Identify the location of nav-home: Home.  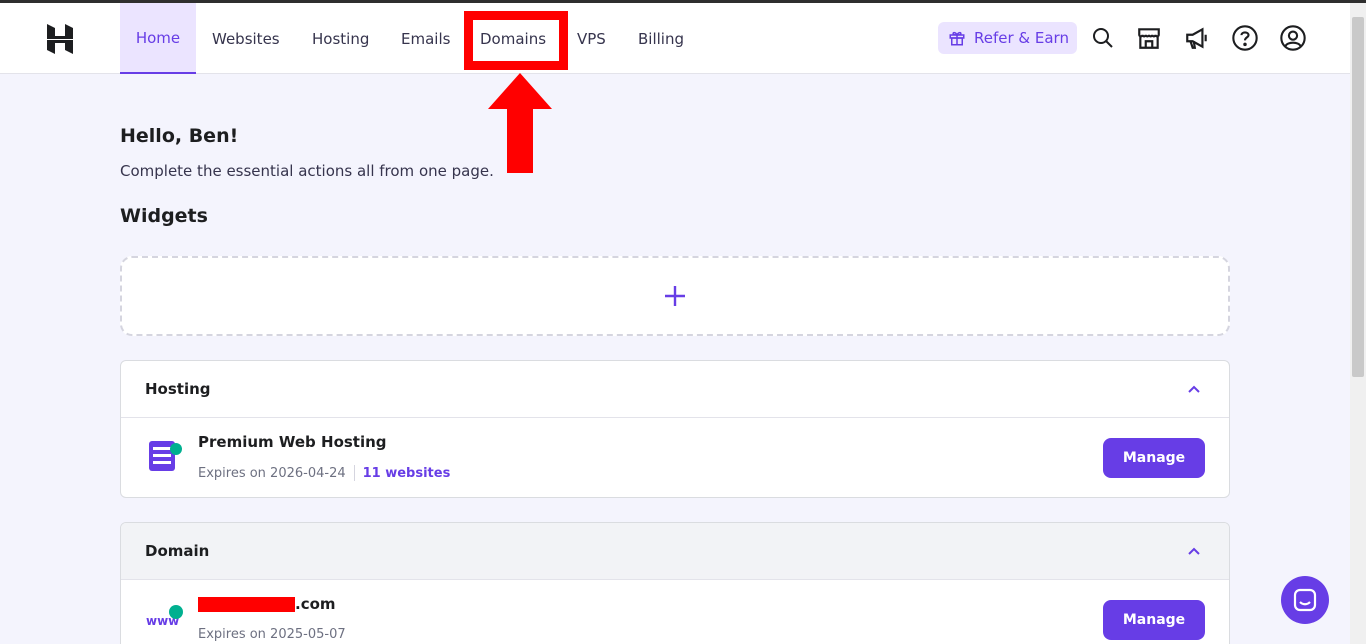
(158, 38).